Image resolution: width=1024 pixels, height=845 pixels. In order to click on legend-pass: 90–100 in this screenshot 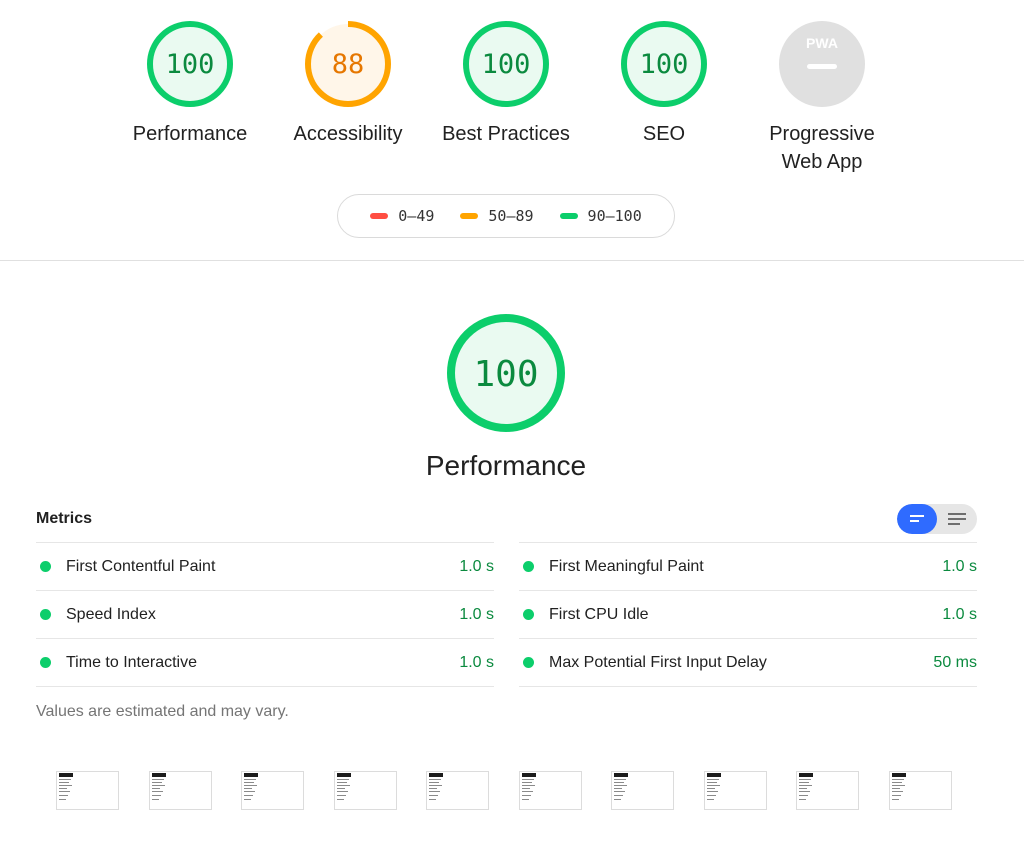, I will do `click(600, 216)`.